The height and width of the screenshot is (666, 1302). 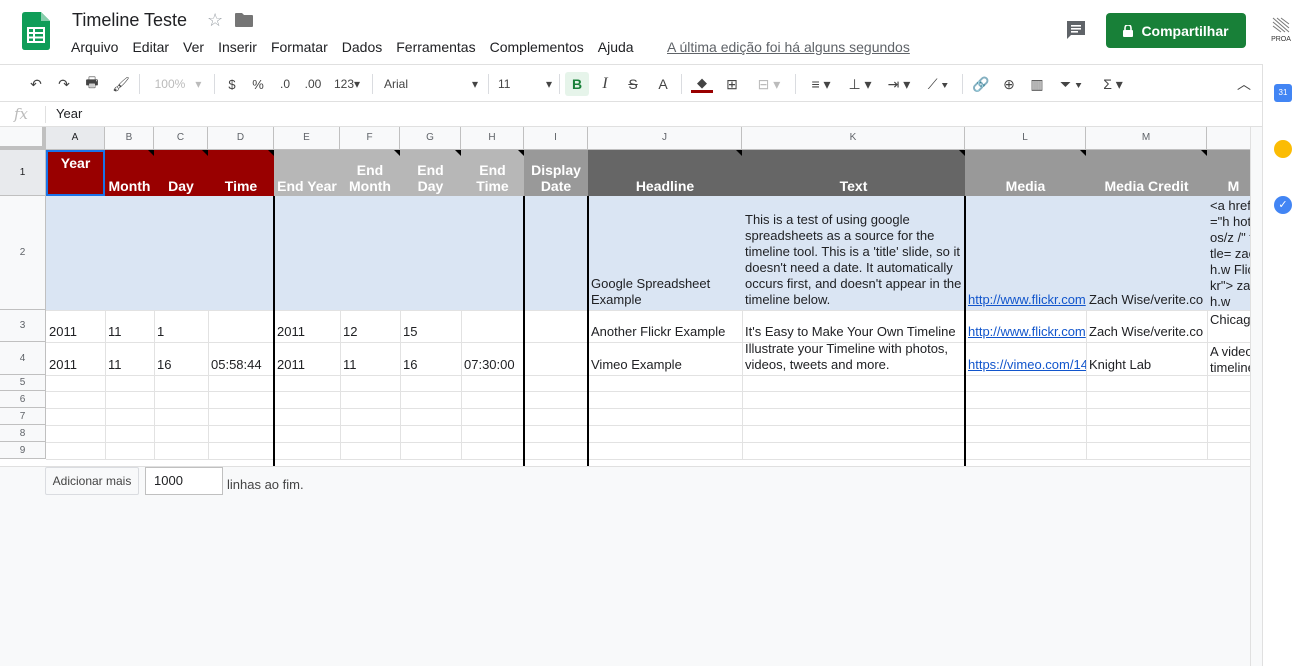 I want to click on menu-data: Dados, so click(x=362, y=48).